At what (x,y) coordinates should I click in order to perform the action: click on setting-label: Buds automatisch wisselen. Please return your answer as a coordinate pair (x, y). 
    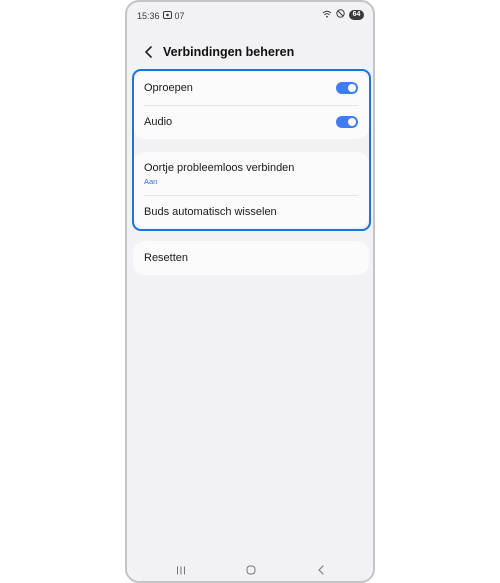
    Looking at the image, I should click on (210, 212).